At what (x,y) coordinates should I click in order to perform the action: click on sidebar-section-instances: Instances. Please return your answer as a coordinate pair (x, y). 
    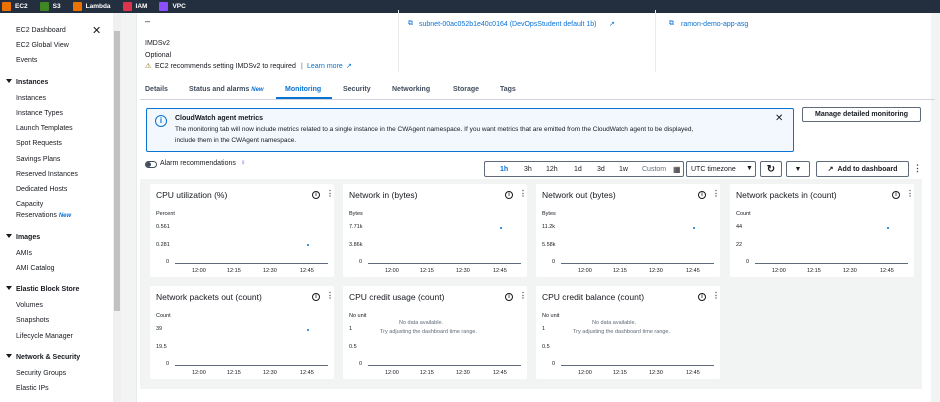
    Looking at the image, I should click on (27, 82).